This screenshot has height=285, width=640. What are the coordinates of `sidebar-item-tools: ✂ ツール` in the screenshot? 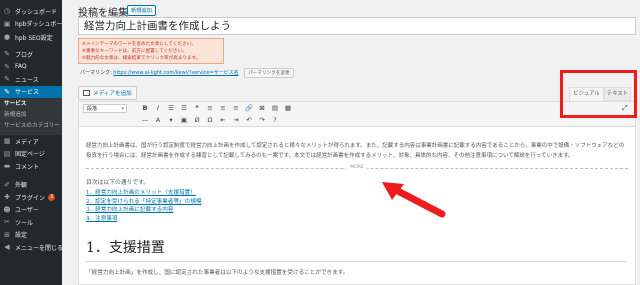 It's located at (31, 222).